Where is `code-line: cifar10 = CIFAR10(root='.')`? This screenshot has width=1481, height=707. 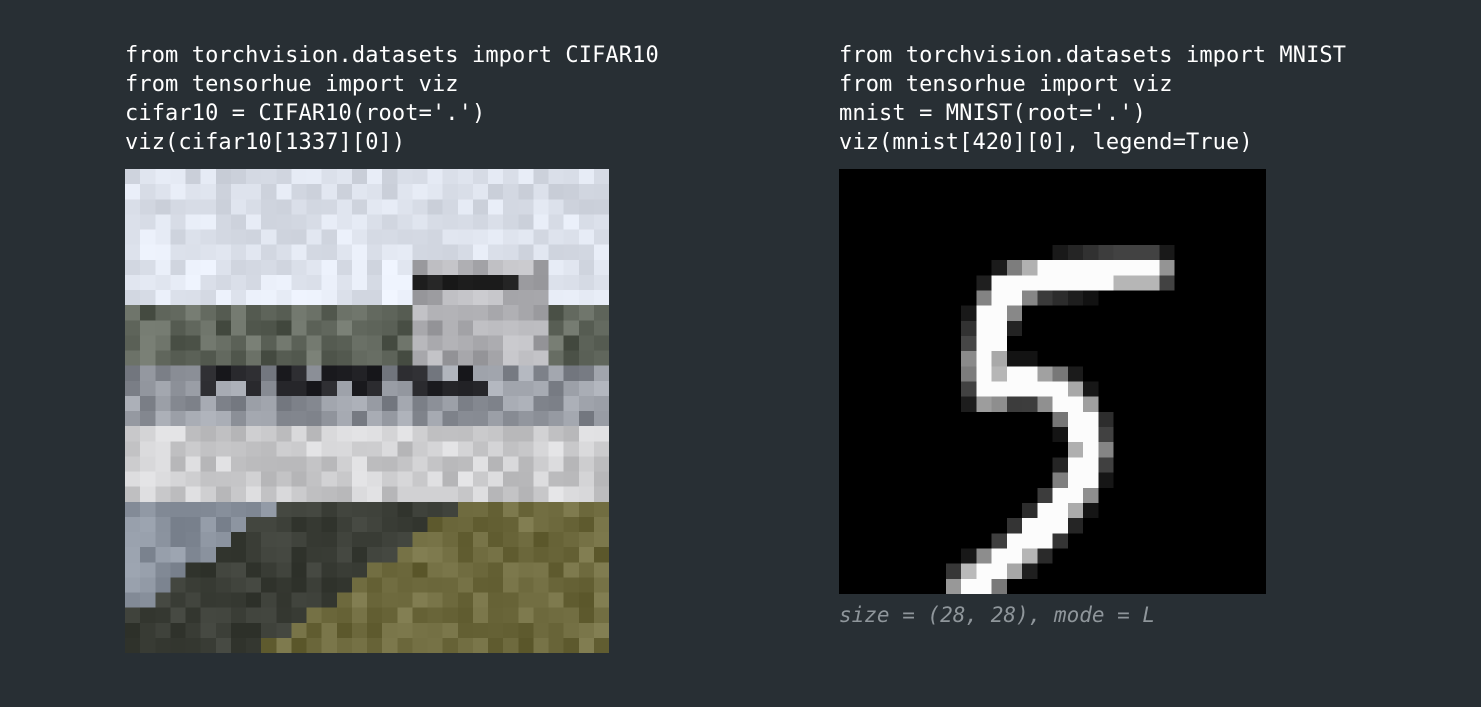
code-line: cifar10 = CIFAR10(root='.') is located at coordinates (305, 113).